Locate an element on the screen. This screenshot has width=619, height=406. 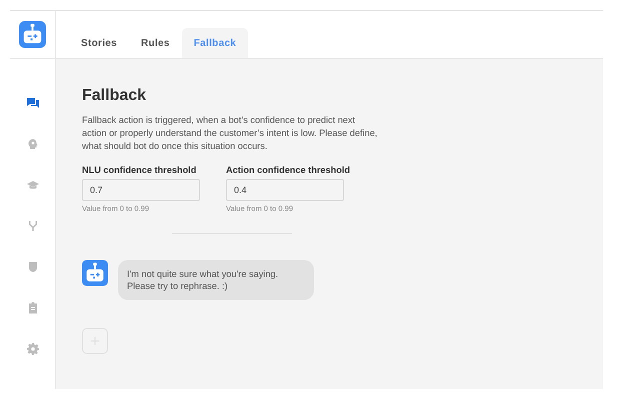
robot-logo-icon is located at coordinates (32, 34).